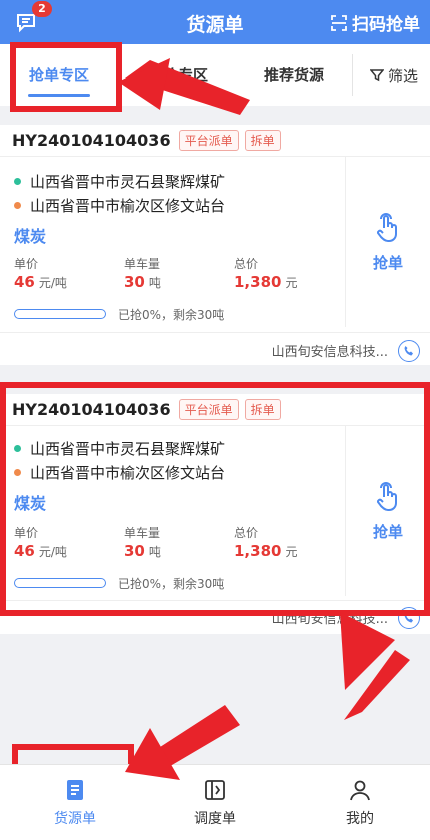  I want to click on person-icon, so click(360, 790).